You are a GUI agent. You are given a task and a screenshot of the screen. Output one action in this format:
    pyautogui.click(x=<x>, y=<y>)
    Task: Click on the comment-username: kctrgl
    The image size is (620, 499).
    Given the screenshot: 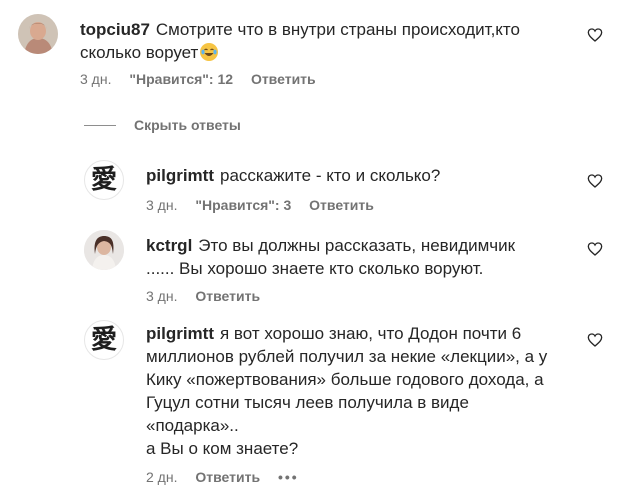 What is the action you would take?
    pyautogui.click(x=169, y=245)
    